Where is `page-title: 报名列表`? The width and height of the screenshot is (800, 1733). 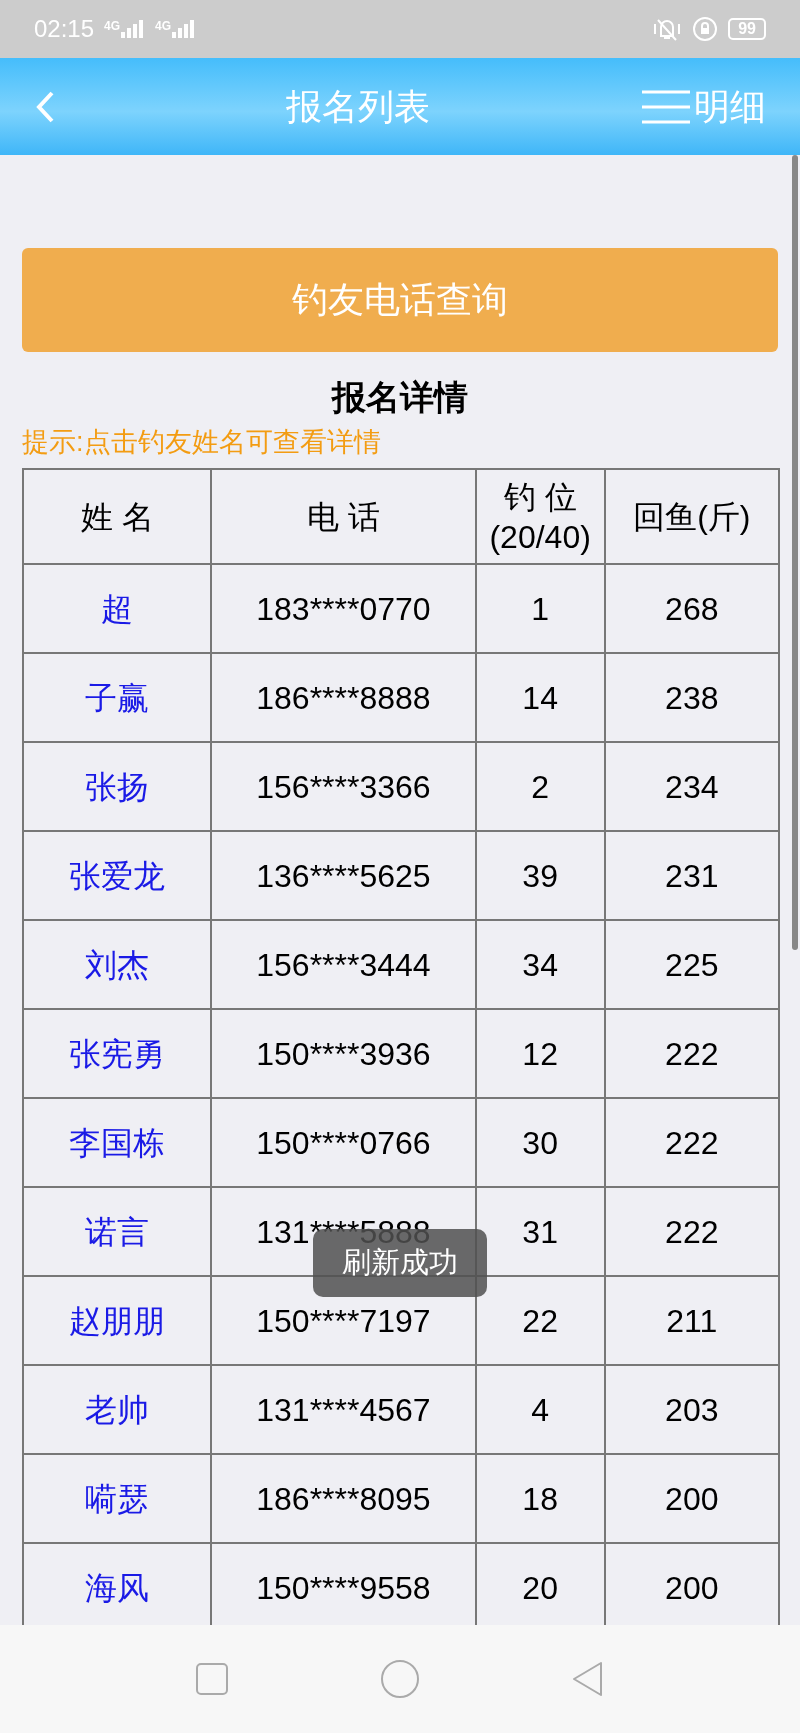 page-title: 报名列表 is located at coordinates (358, 106).